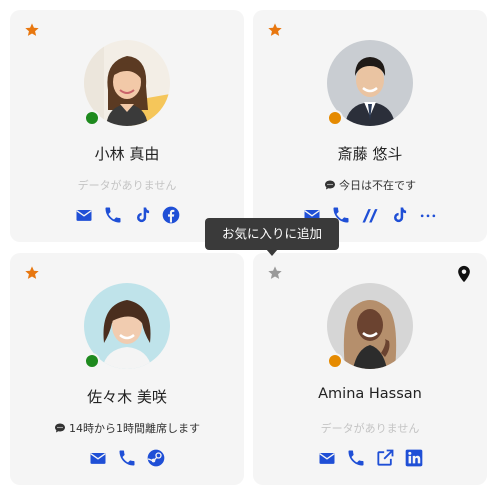 Image resolution: width=500 pixels, height=500 pixels. I want to click on status-message: 14時から1時間離席します, so click(127, 428).